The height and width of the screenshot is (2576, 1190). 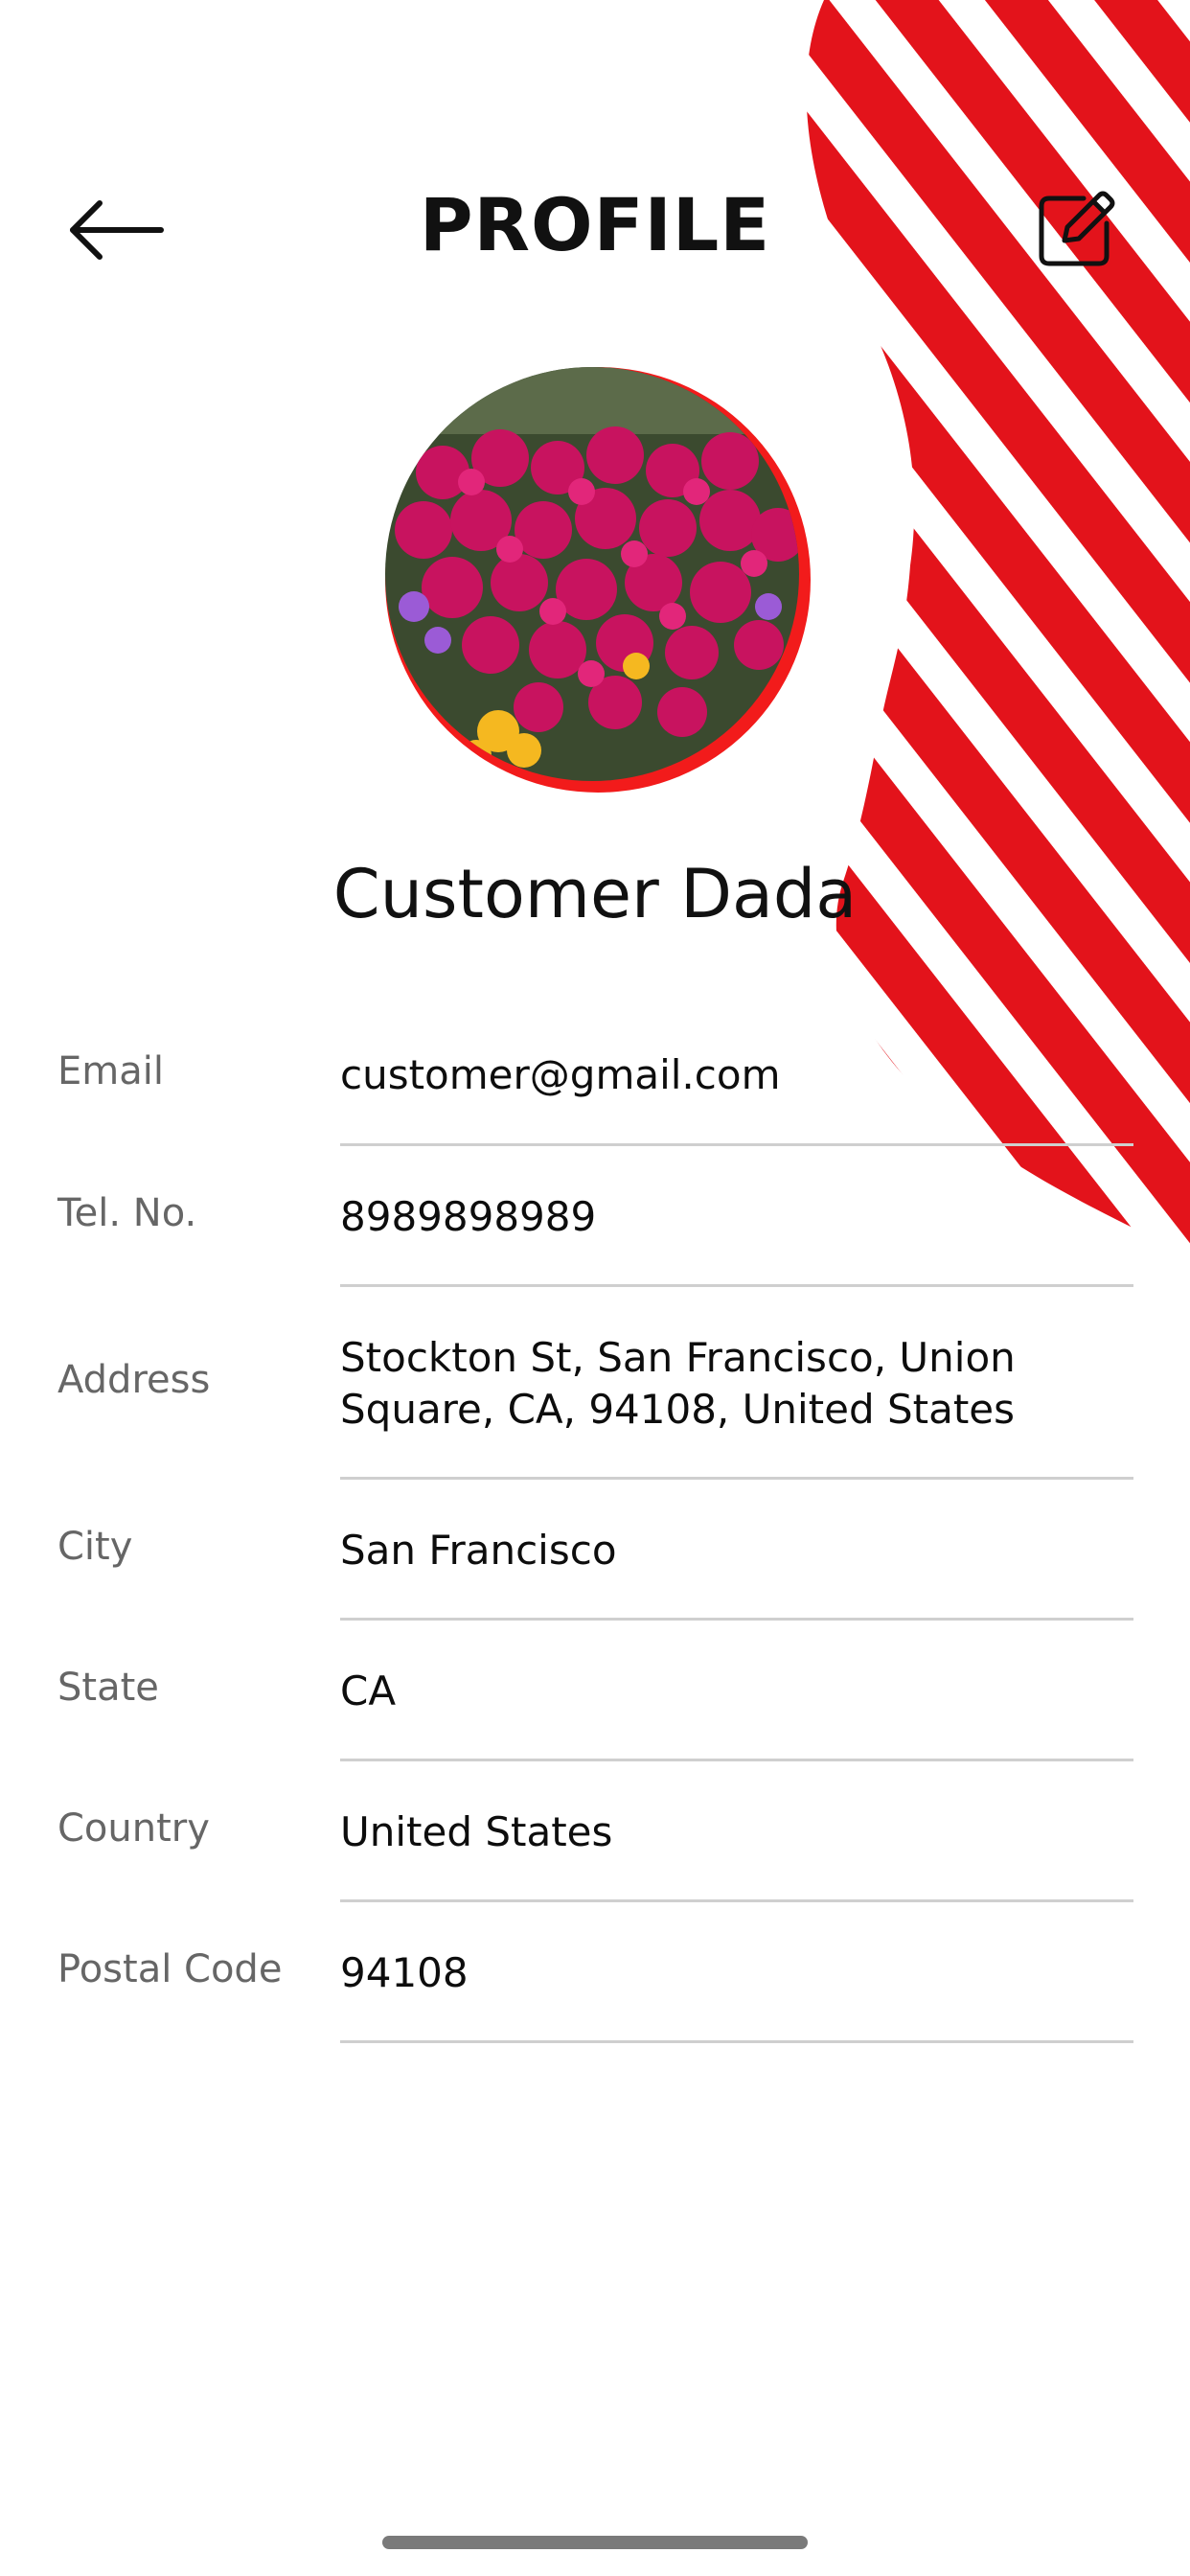 I want to click on field-value-phone: 8989898989, so click(x=468, y=1216).